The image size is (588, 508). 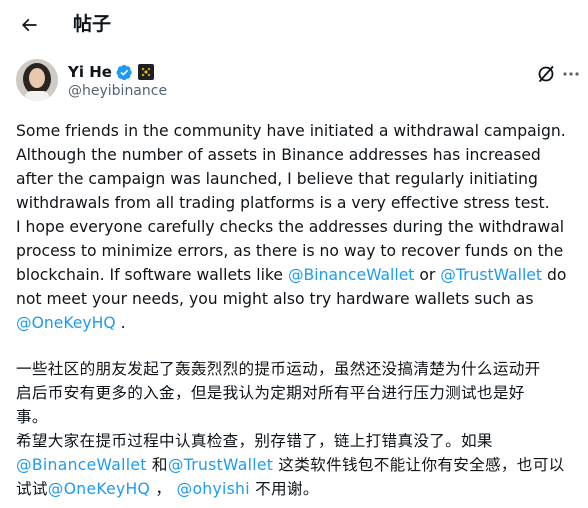 What do you see at coordinates (32, 489) in the screenshot?
I see `text-segment: 试试` at bounding box center [32, 489].